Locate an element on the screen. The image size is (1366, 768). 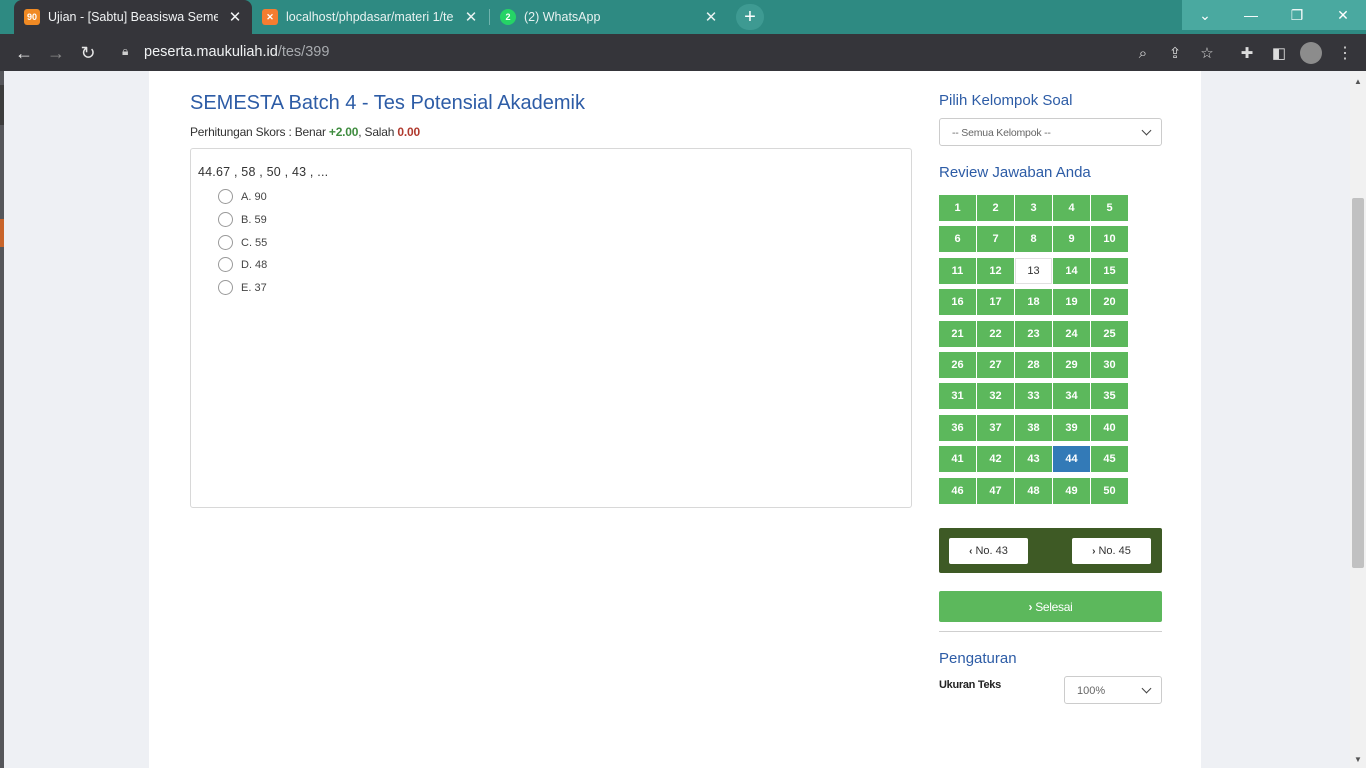
side-panel-icon: ◧ is located at coordinates (1279, 53).